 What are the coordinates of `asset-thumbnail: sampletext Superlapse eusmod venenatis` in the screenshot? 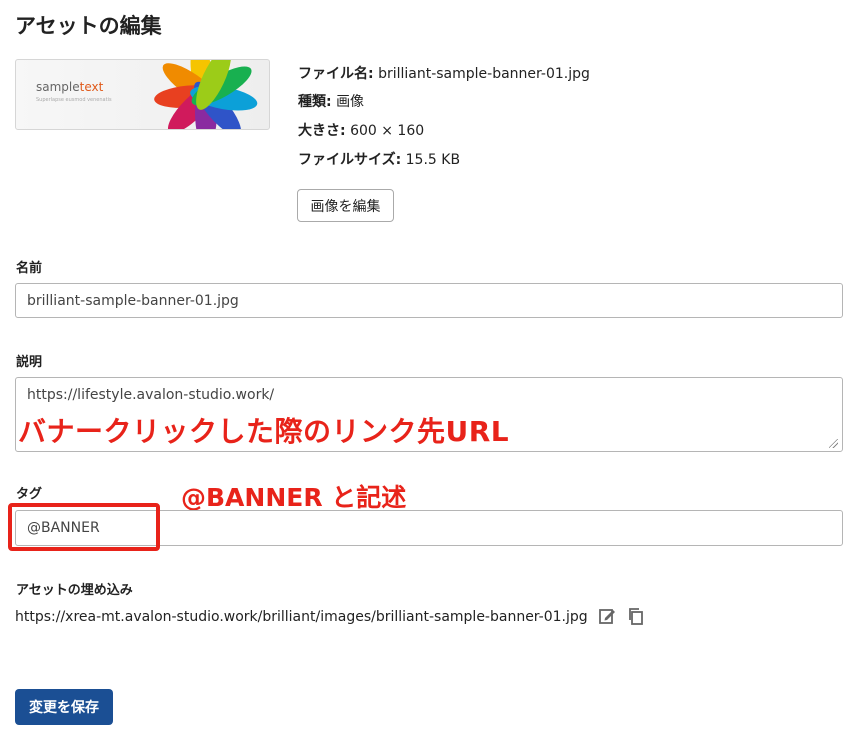 It's located at (142, 94).